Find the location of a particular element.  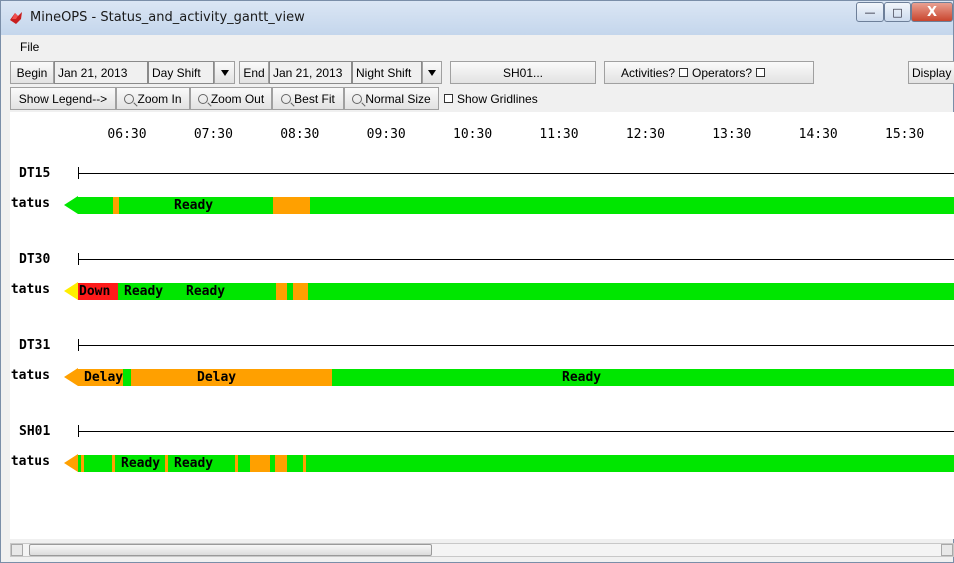

close-button: X is located at coordinates (932, 12).